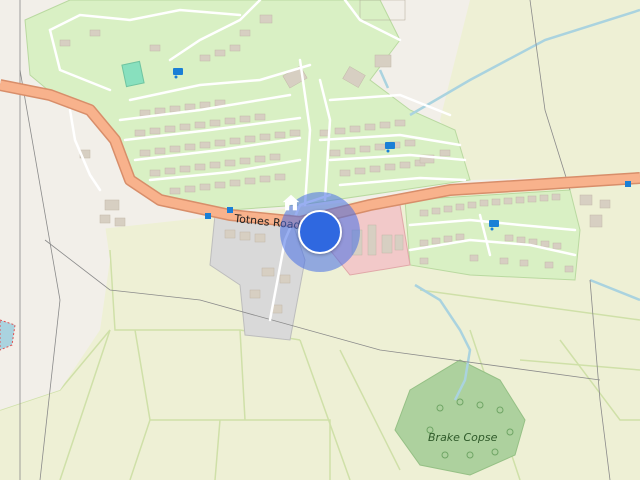 This screenshot has height=480, width=640. I want to click on home-marker-button, so click(312, 224).